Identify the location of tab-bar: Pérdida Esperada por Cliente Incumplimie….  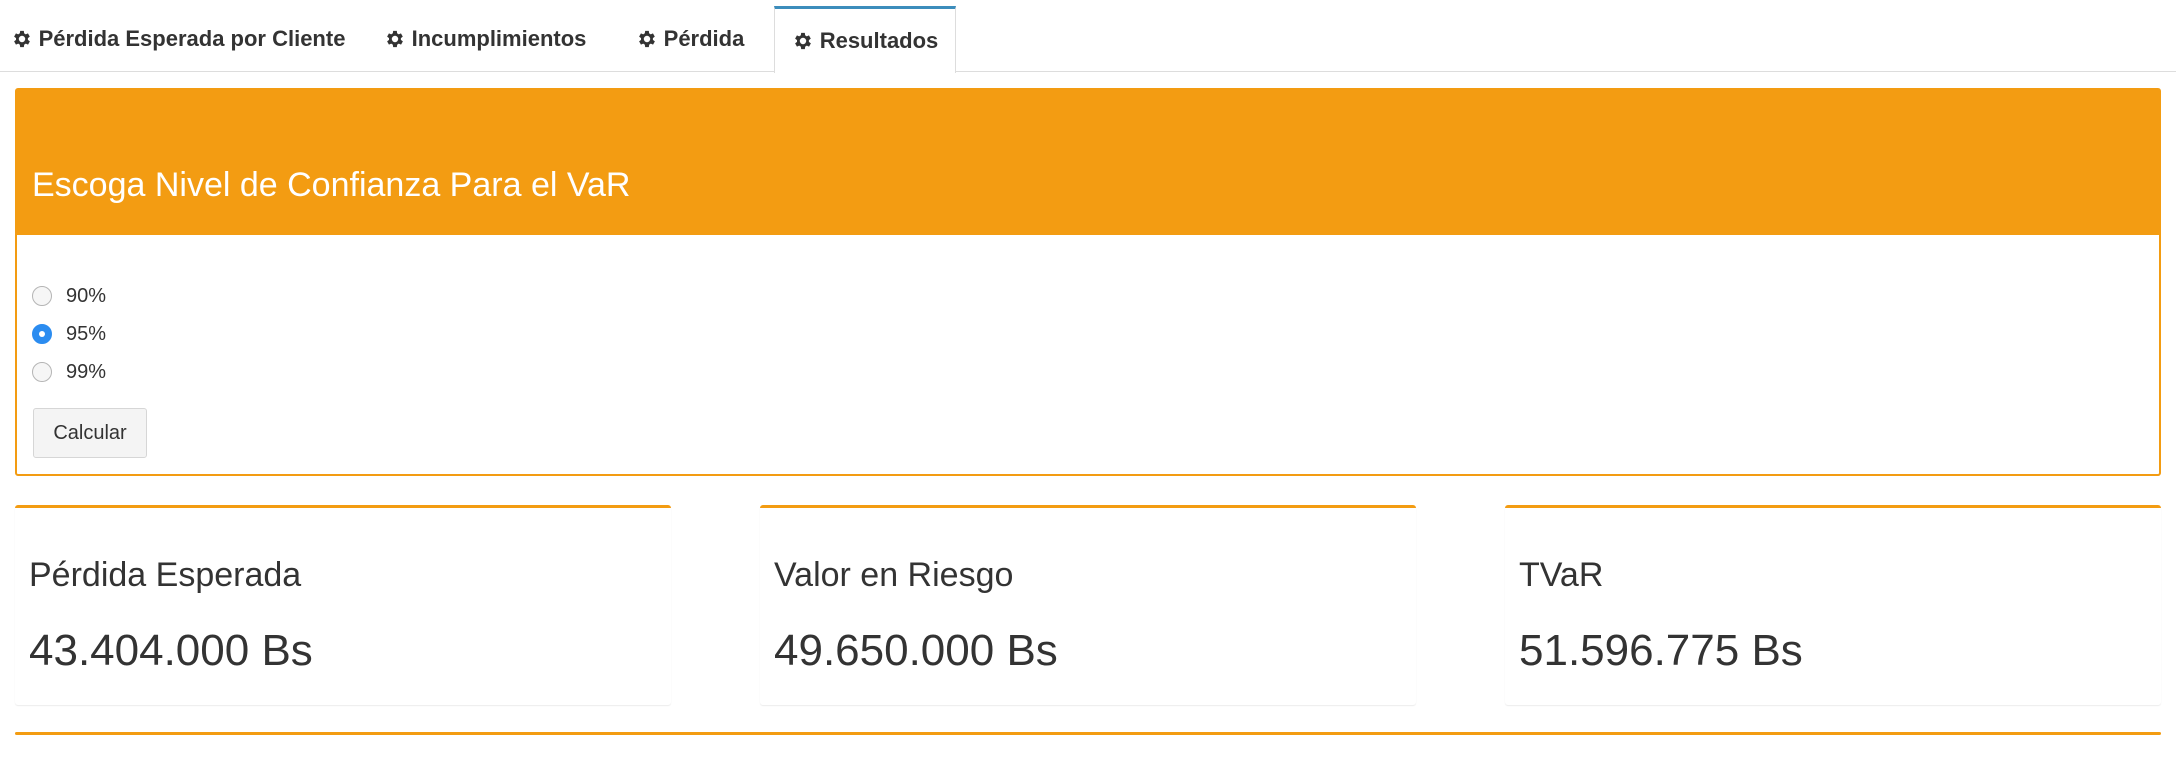
(1088, 36).